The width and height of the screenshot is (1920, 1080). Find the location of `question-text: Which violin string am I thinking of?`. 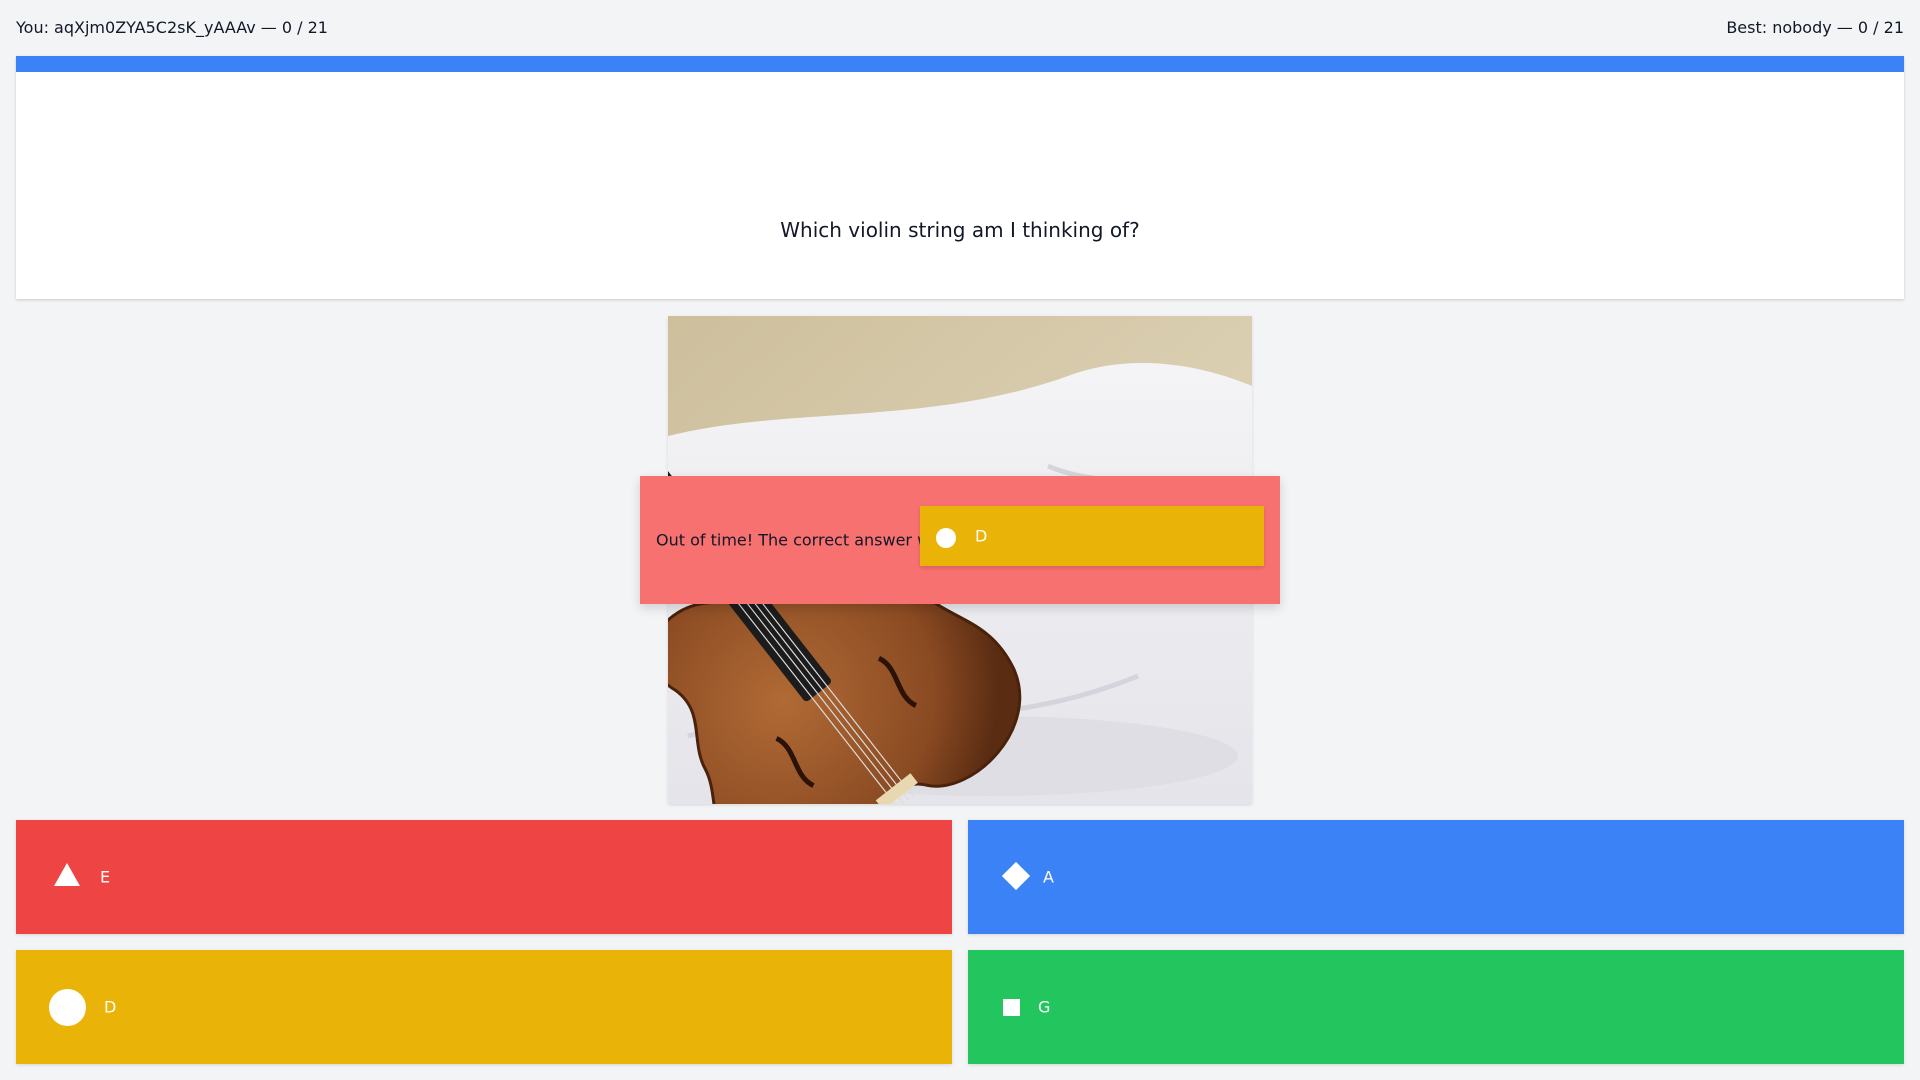

question-text: Which violin string am I thinking of? is located at coordinates (960, 230).